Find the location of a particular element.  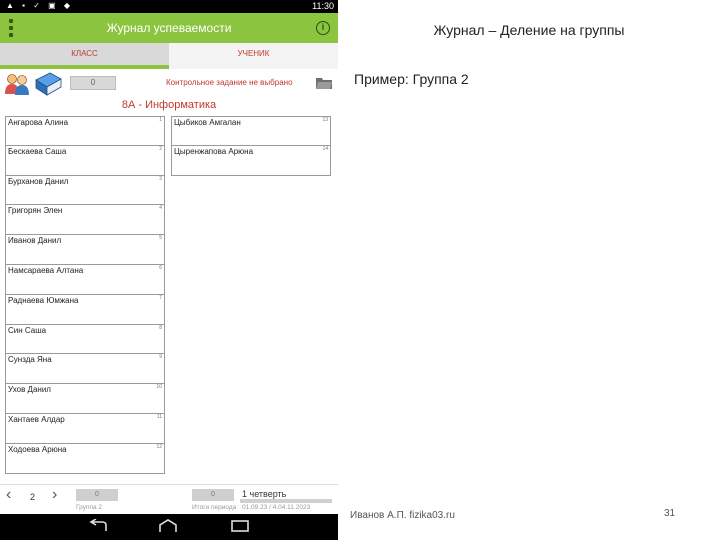

page-number: 2 is located at coordinates (33, 497).